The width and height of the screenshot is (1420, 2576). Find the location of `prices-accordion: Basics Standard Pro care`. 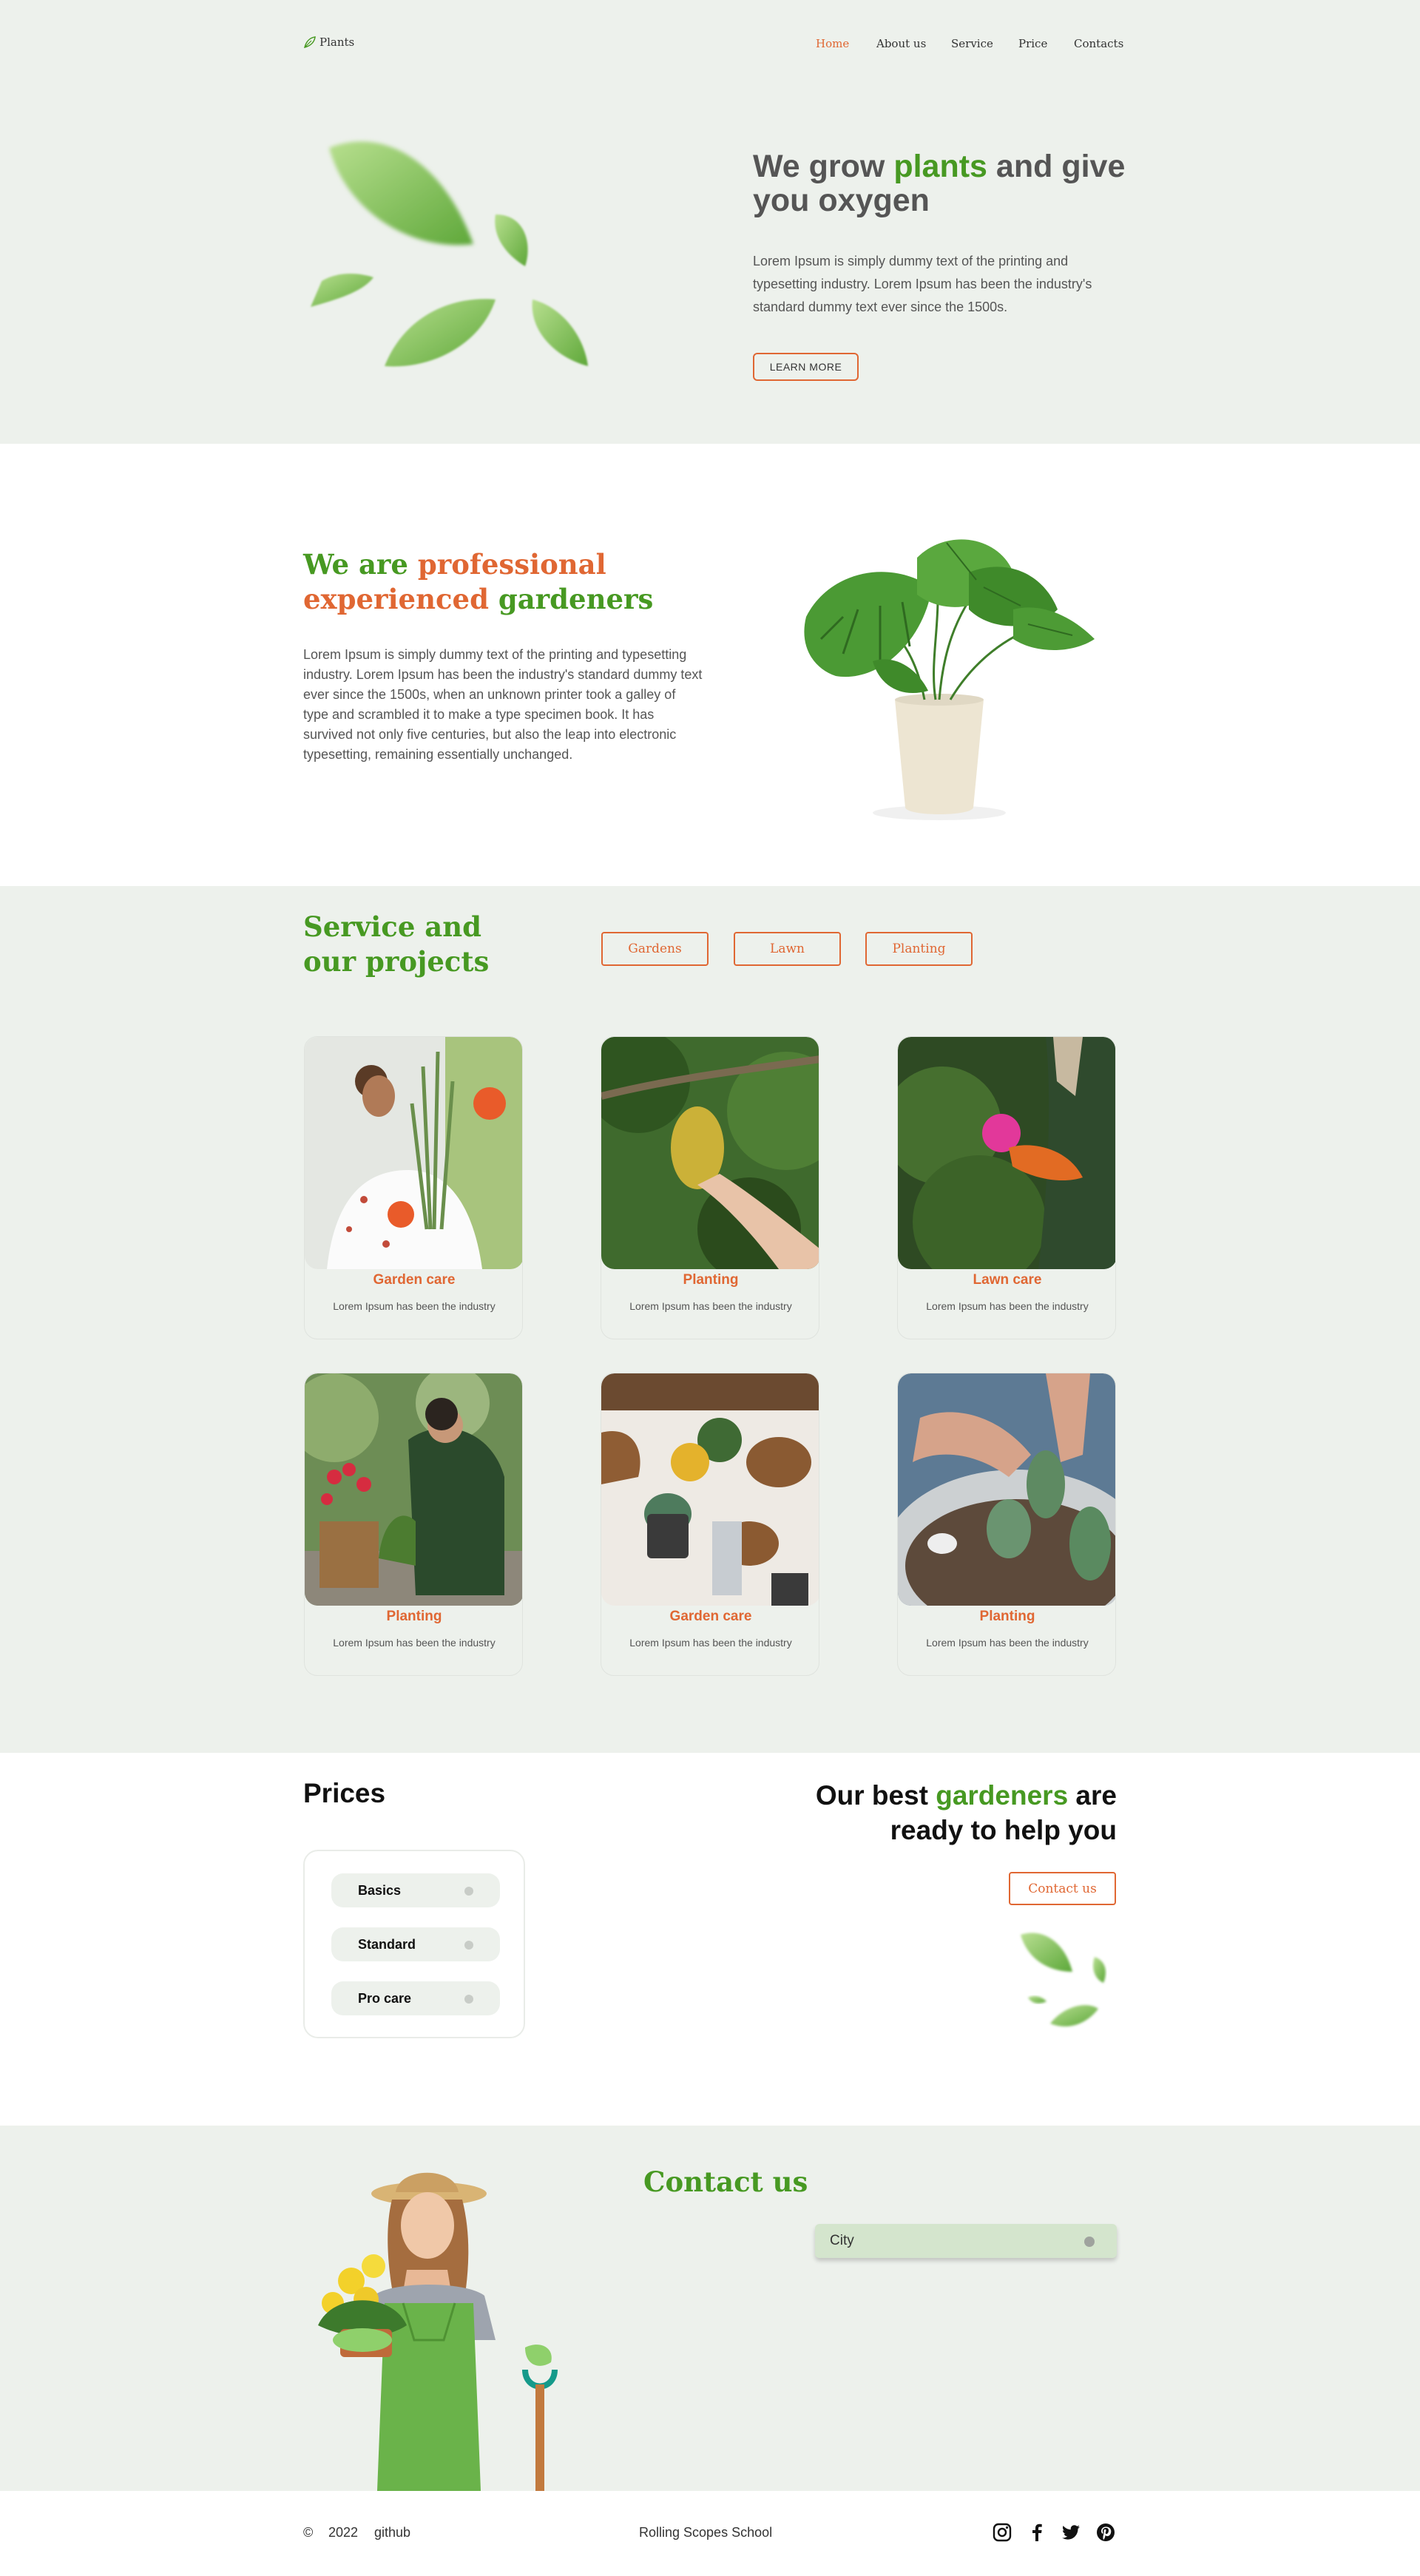

prices-accordion: Basics Standard Pro care is located at coordinates (414, 1944).